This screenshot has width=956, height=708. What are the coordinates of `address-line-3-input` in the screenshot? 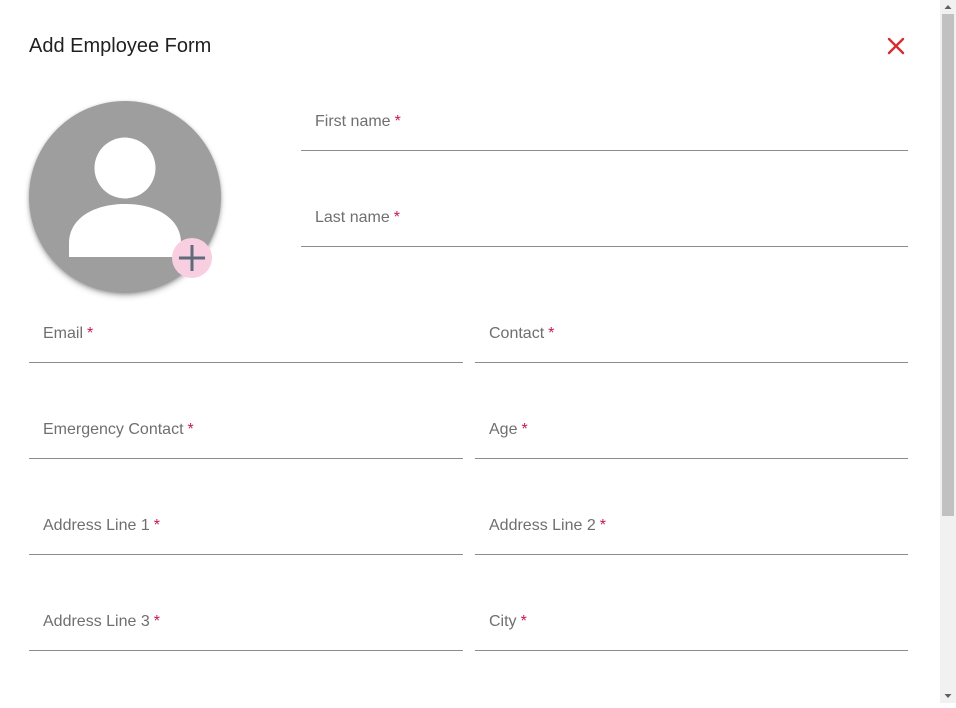 It's located at (246, 626).